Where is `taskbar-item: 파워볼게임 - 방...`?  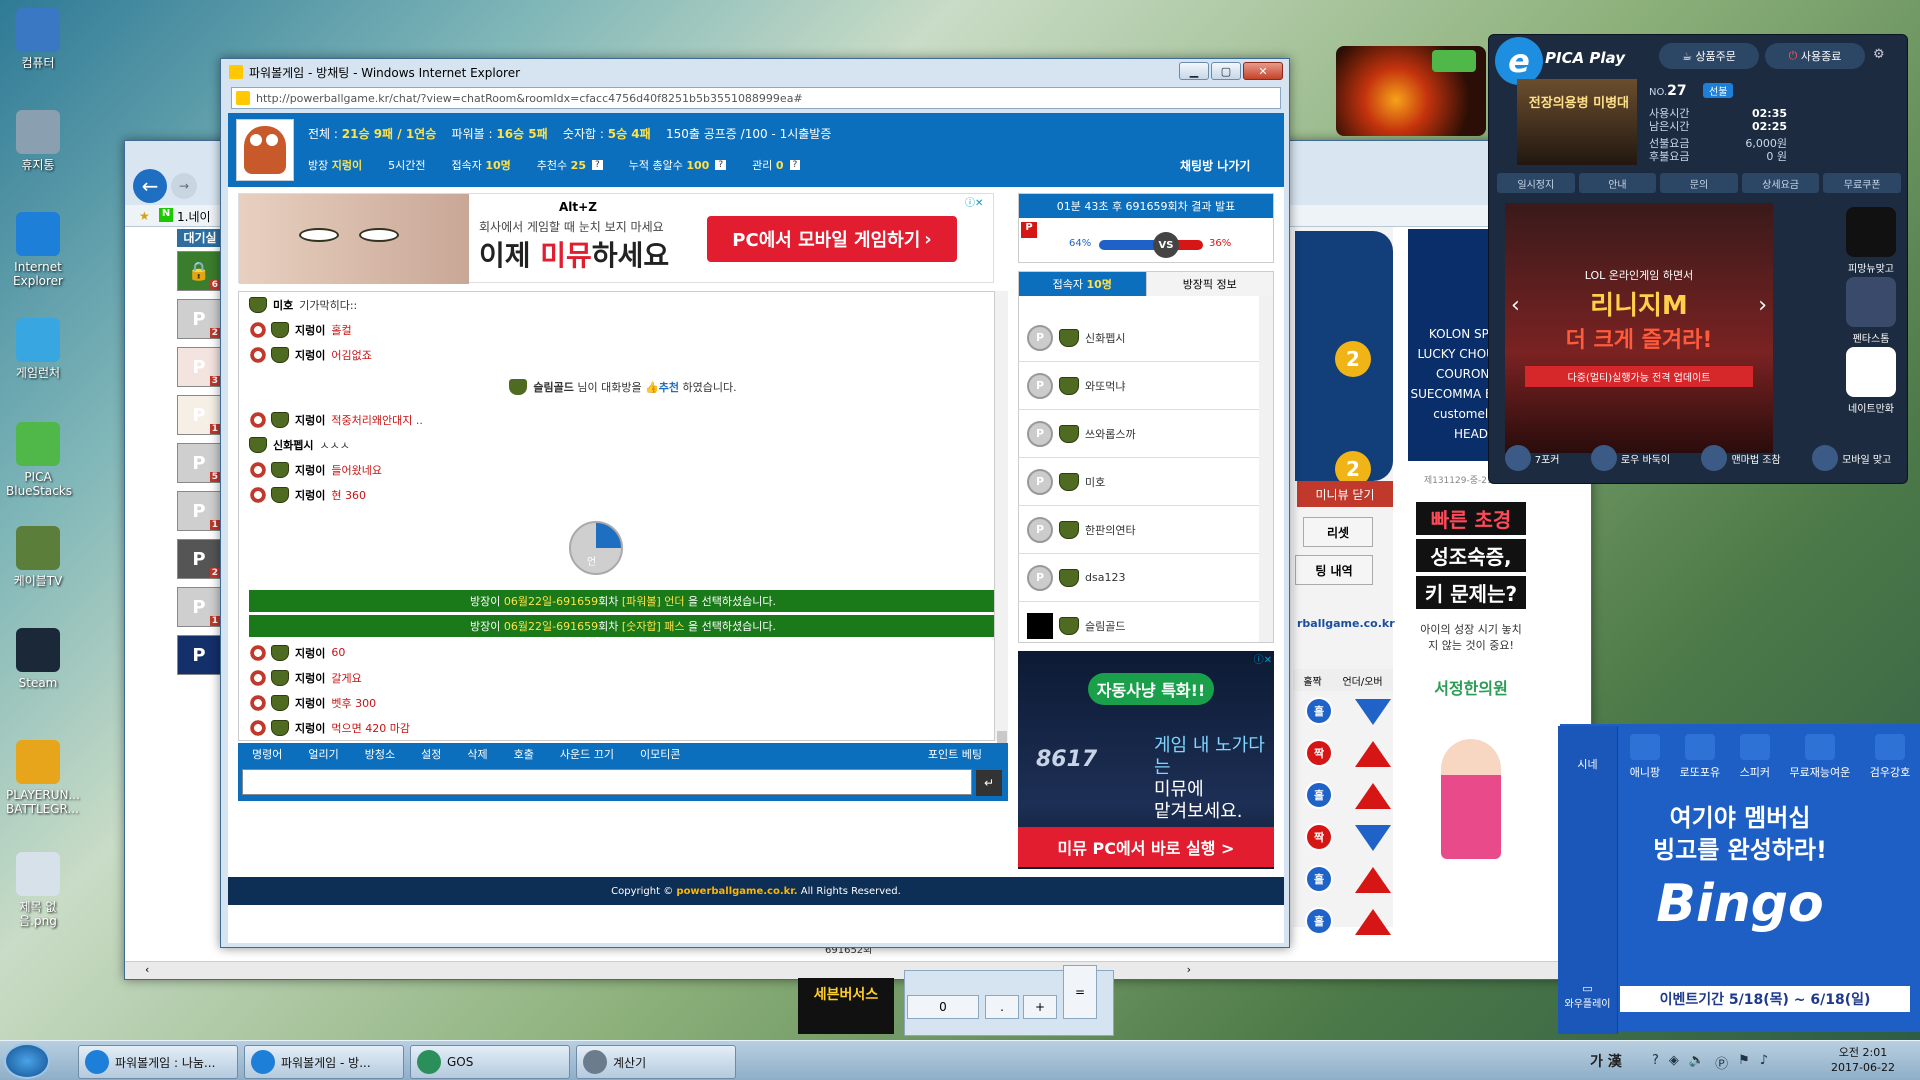
taskbar-item: 파워볼게임 - 방... is located at coordinates (324, 1062).